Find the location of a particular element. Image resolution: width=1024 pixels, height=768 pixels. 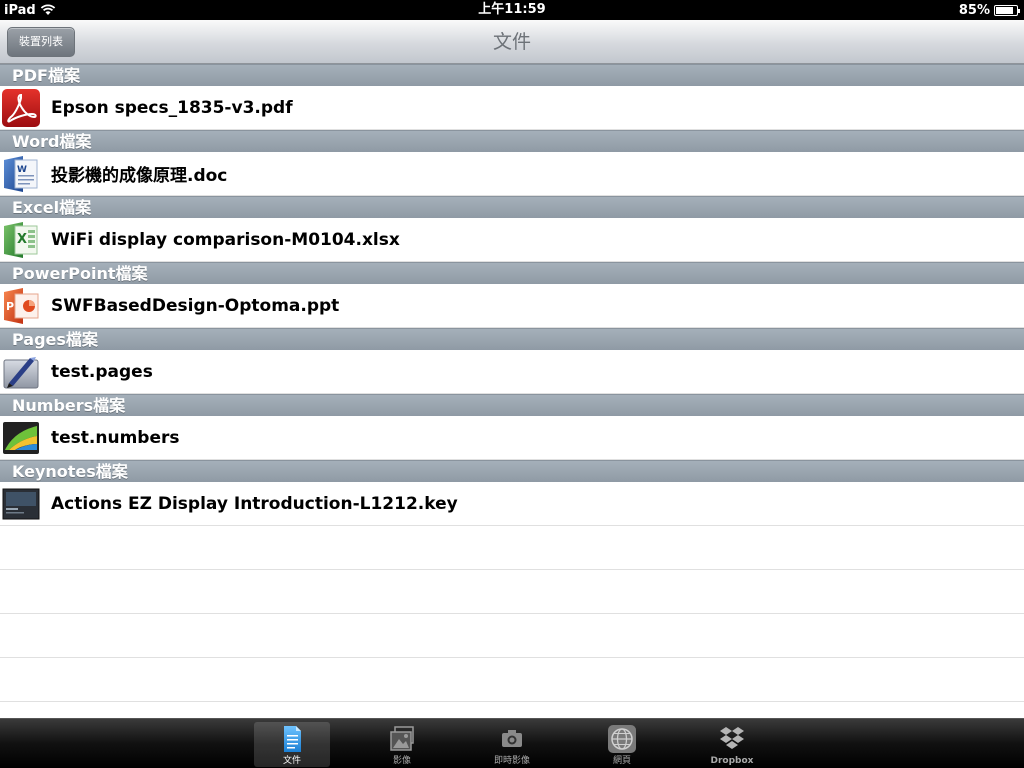

section-header-pages: Pages檔案 is located at coordinates (512, 339).